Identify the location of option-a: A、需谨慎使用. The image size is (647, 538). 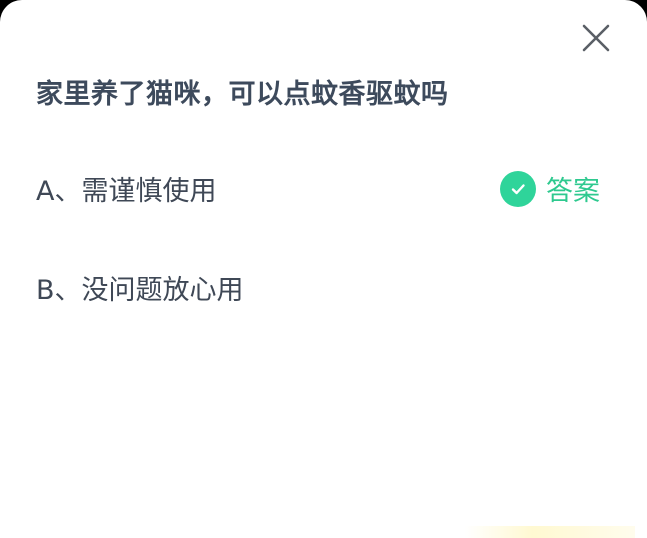
(126, 188).